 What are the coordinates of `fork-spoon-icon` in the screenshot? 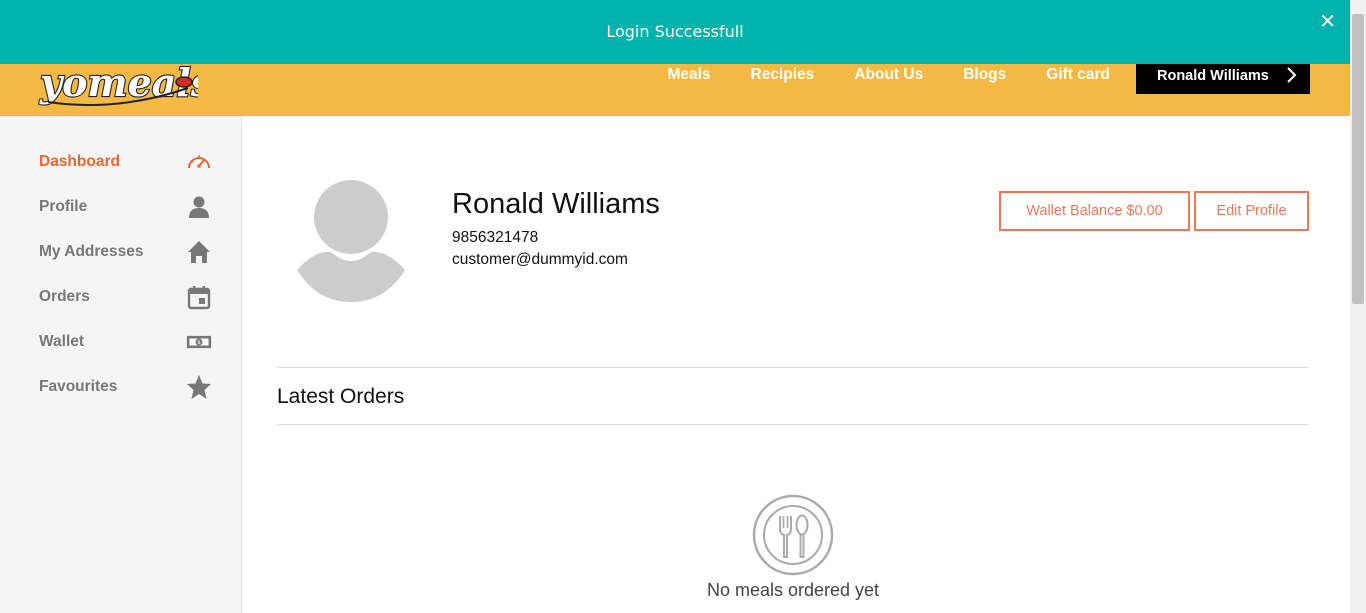 It's located at (793, 535).